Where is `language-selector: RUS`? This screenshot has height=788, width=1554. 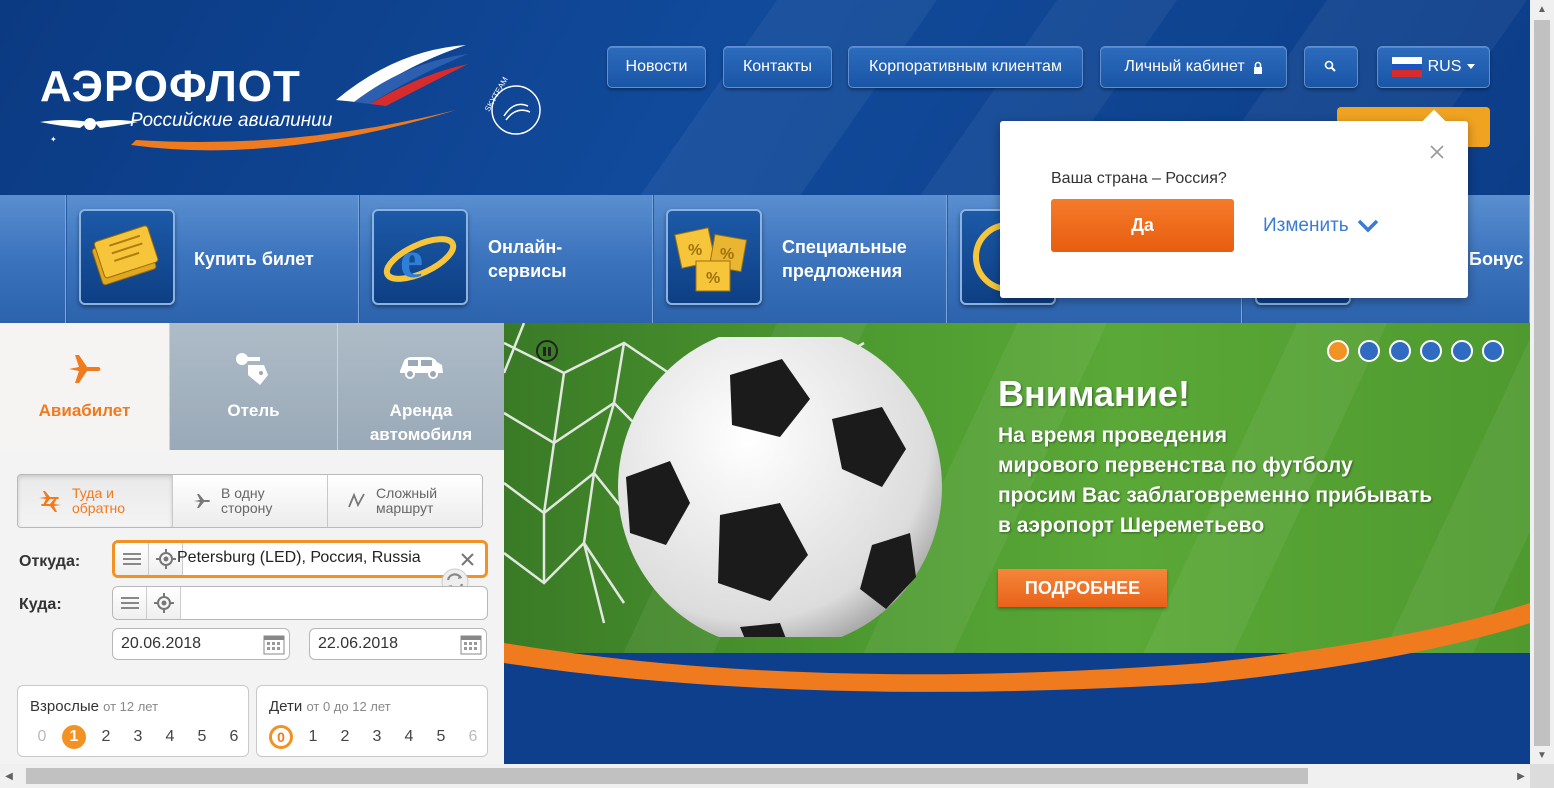 language-selector: RUS is located at coordinates (1433, 67).